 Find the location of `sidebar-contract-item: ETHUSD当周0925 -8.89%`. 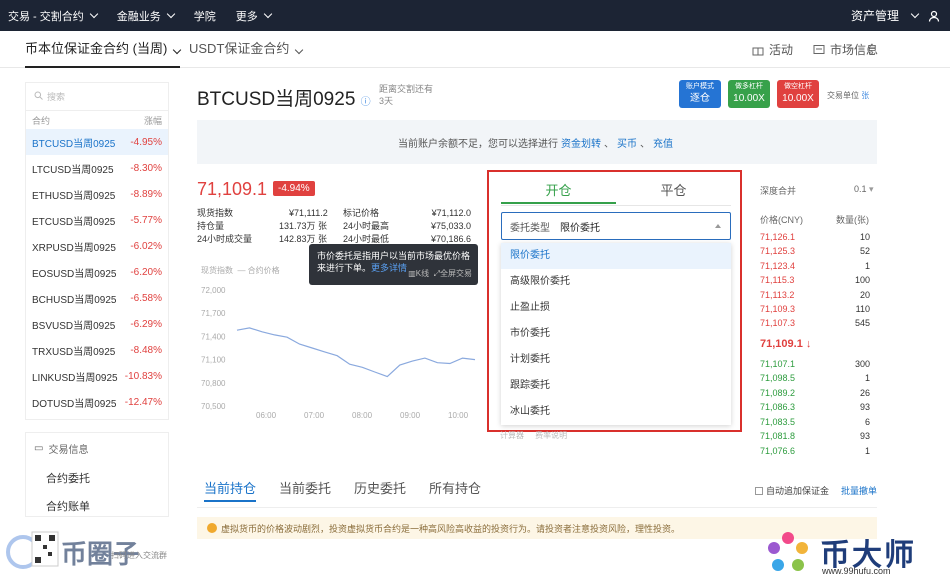

sidebar-contract-item: ETHUSD当周0925 -8.89% is located at coordinates (97, 194).